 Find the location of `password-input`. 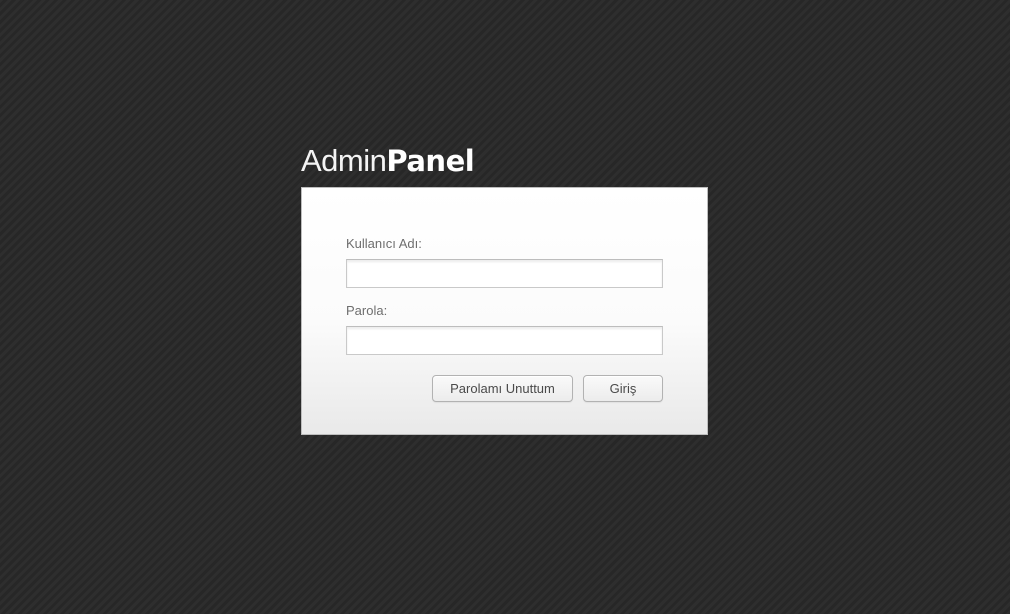

password-input is located at coordinates (504, 340).